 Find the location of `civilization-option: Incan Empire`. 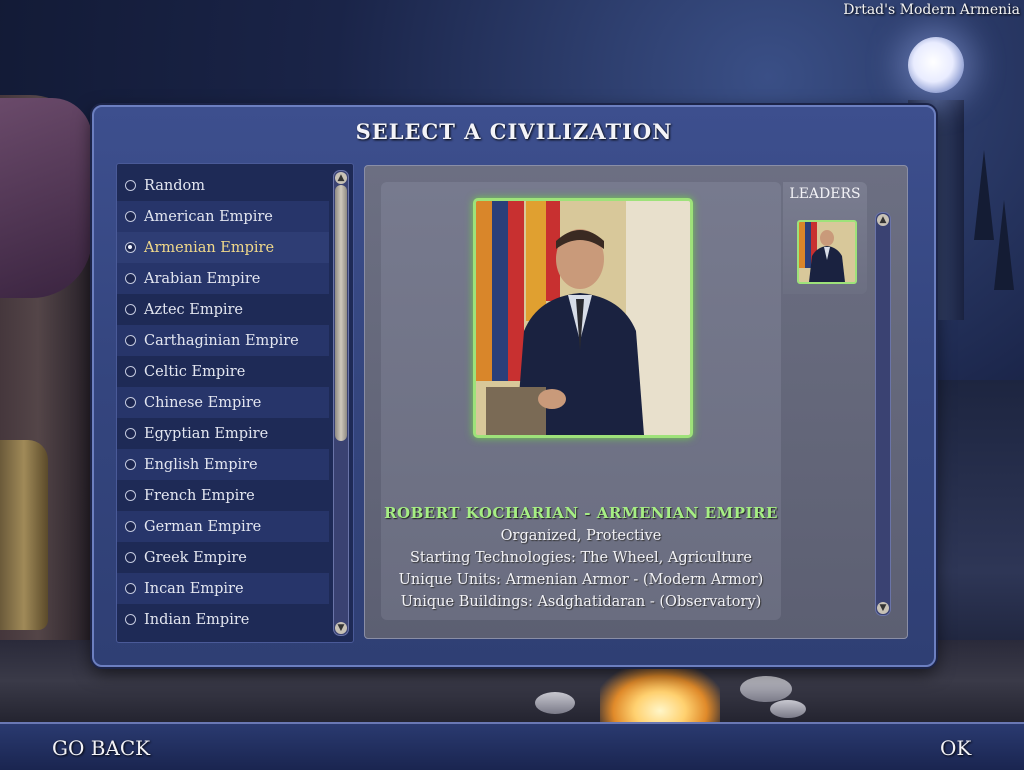

civilization-option: Incan Empire is located at coordinates (223, 588).